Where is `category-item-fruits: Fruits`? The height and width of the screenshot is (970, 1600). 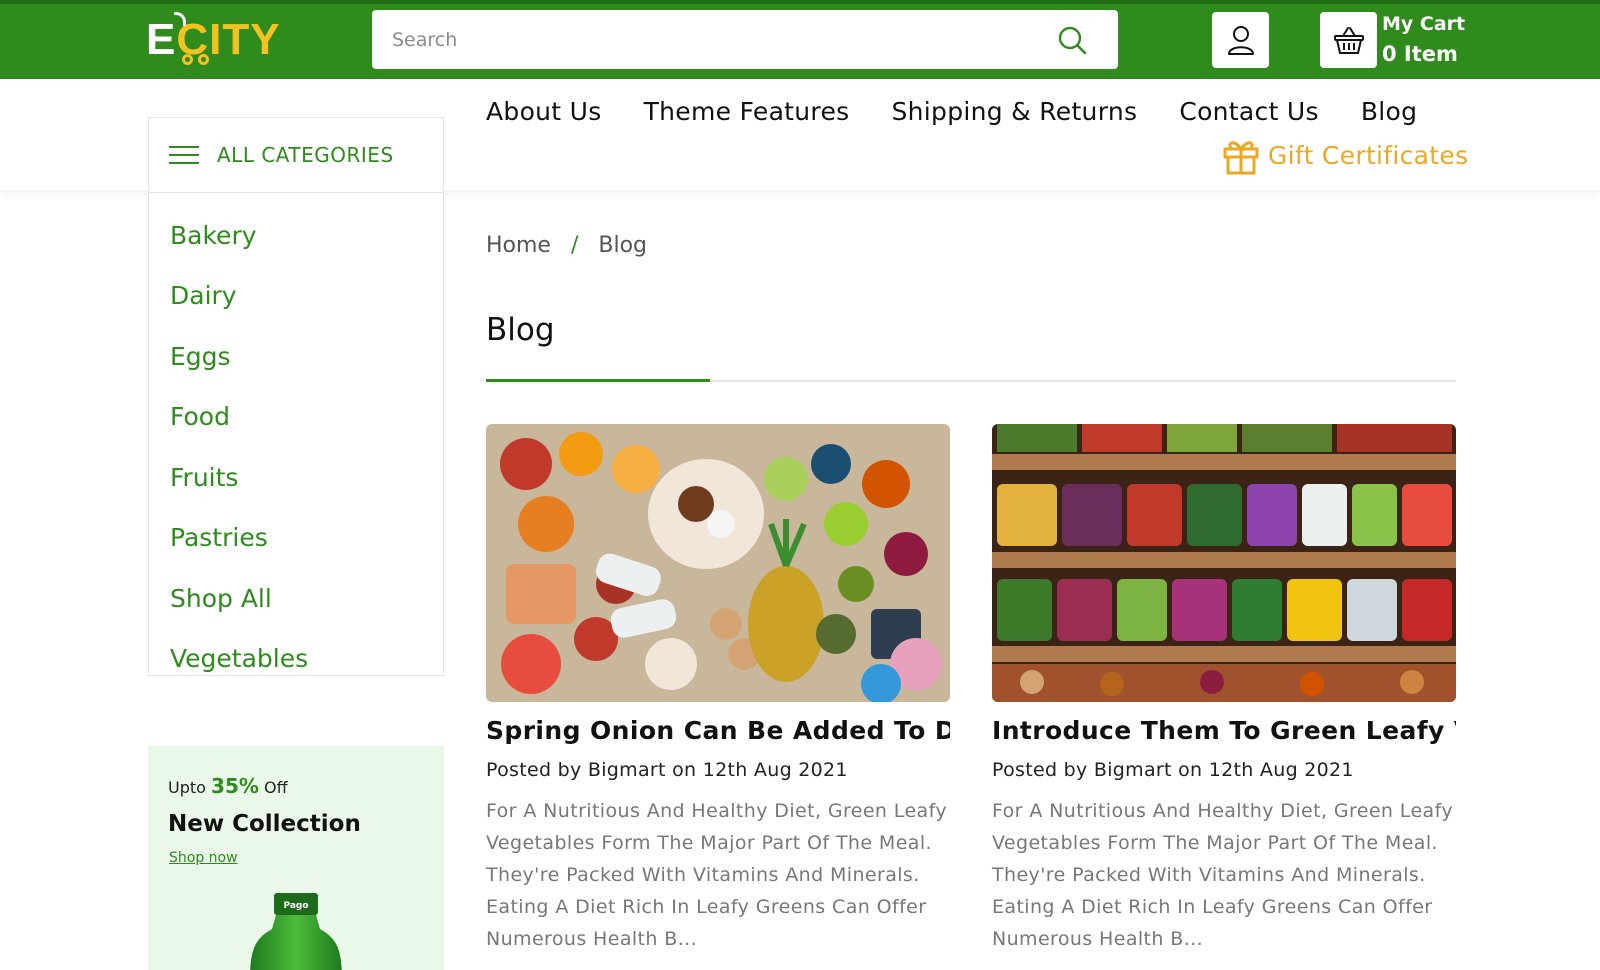 category-item-fruits: Fruits is located at coordinates (296, 477).